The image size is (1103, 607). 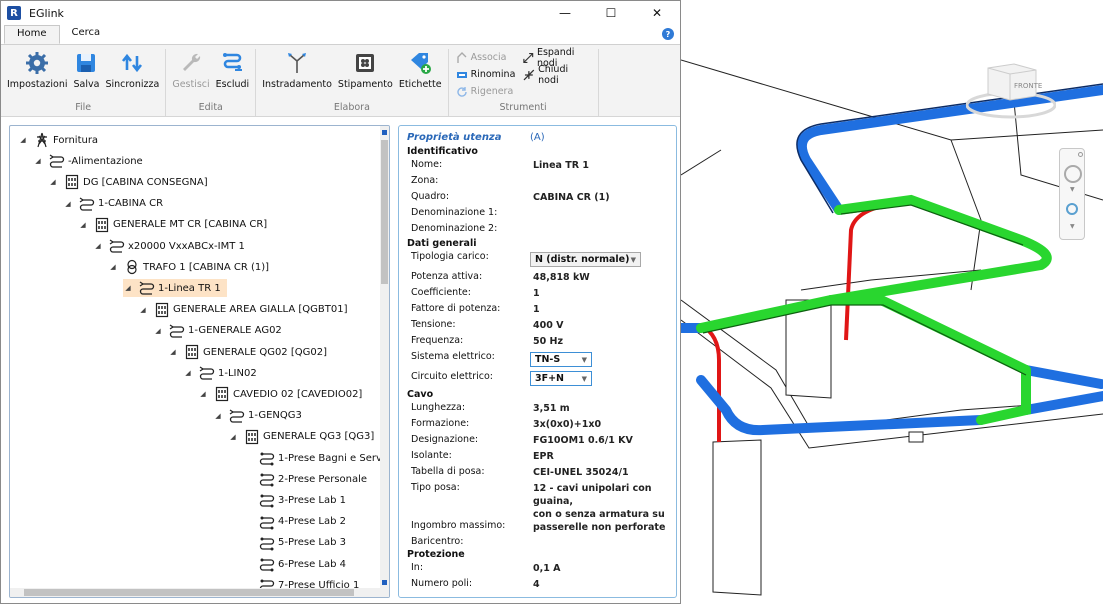 What do you see at coordinates (536, 309) in the screenshot?
I see `value-fattore-potenza: 1` at bounding box center [536, 309].